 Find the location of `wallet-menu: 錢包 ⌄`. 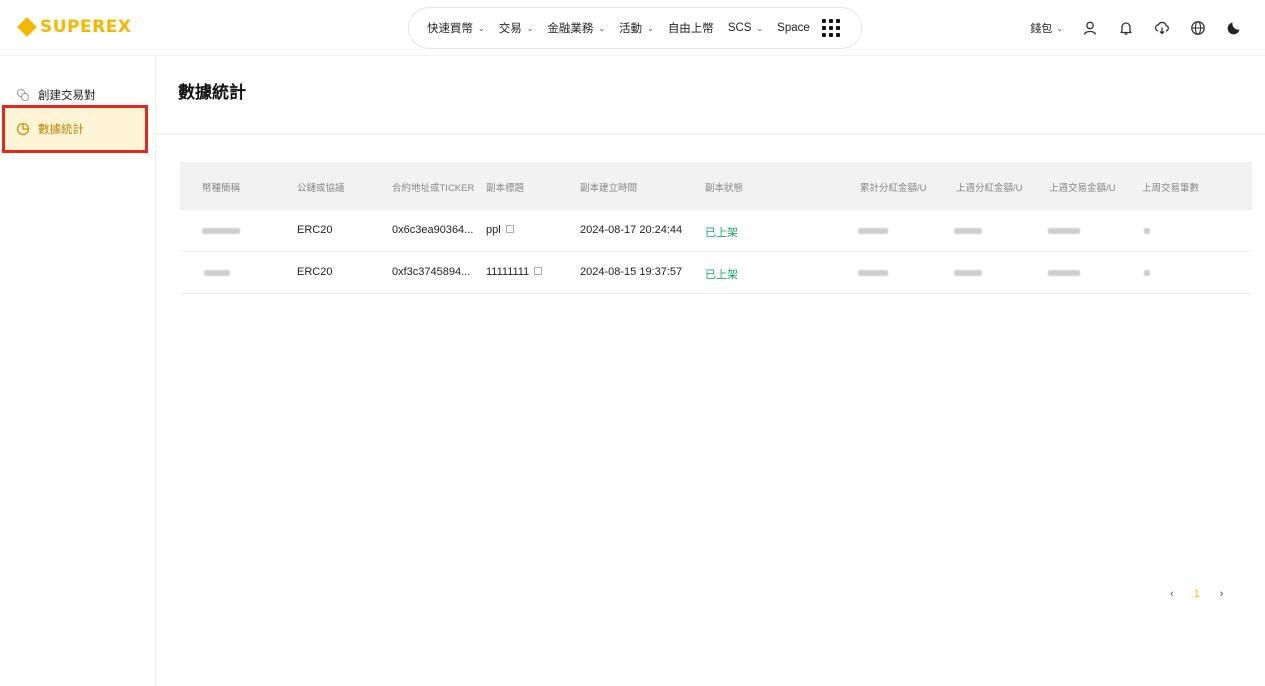

wallet-menu: 錢包 ⌄ is located at coordinates (1046, 28).